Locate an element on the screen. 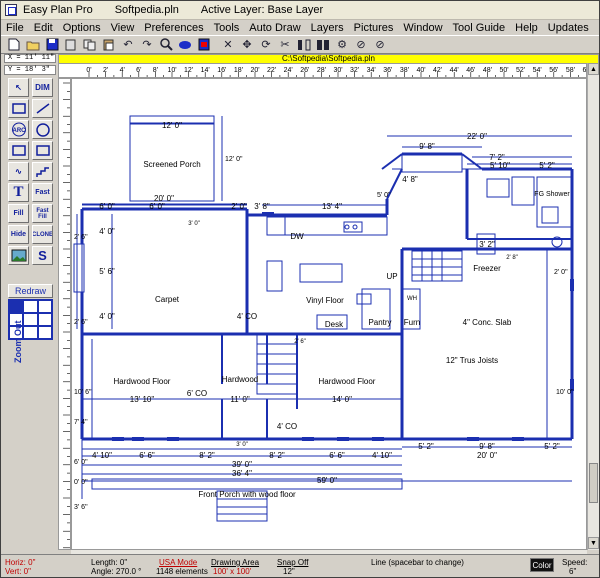  room-hardwood-floor-1: Hardwood Floor is located at coordinates (142, 381).